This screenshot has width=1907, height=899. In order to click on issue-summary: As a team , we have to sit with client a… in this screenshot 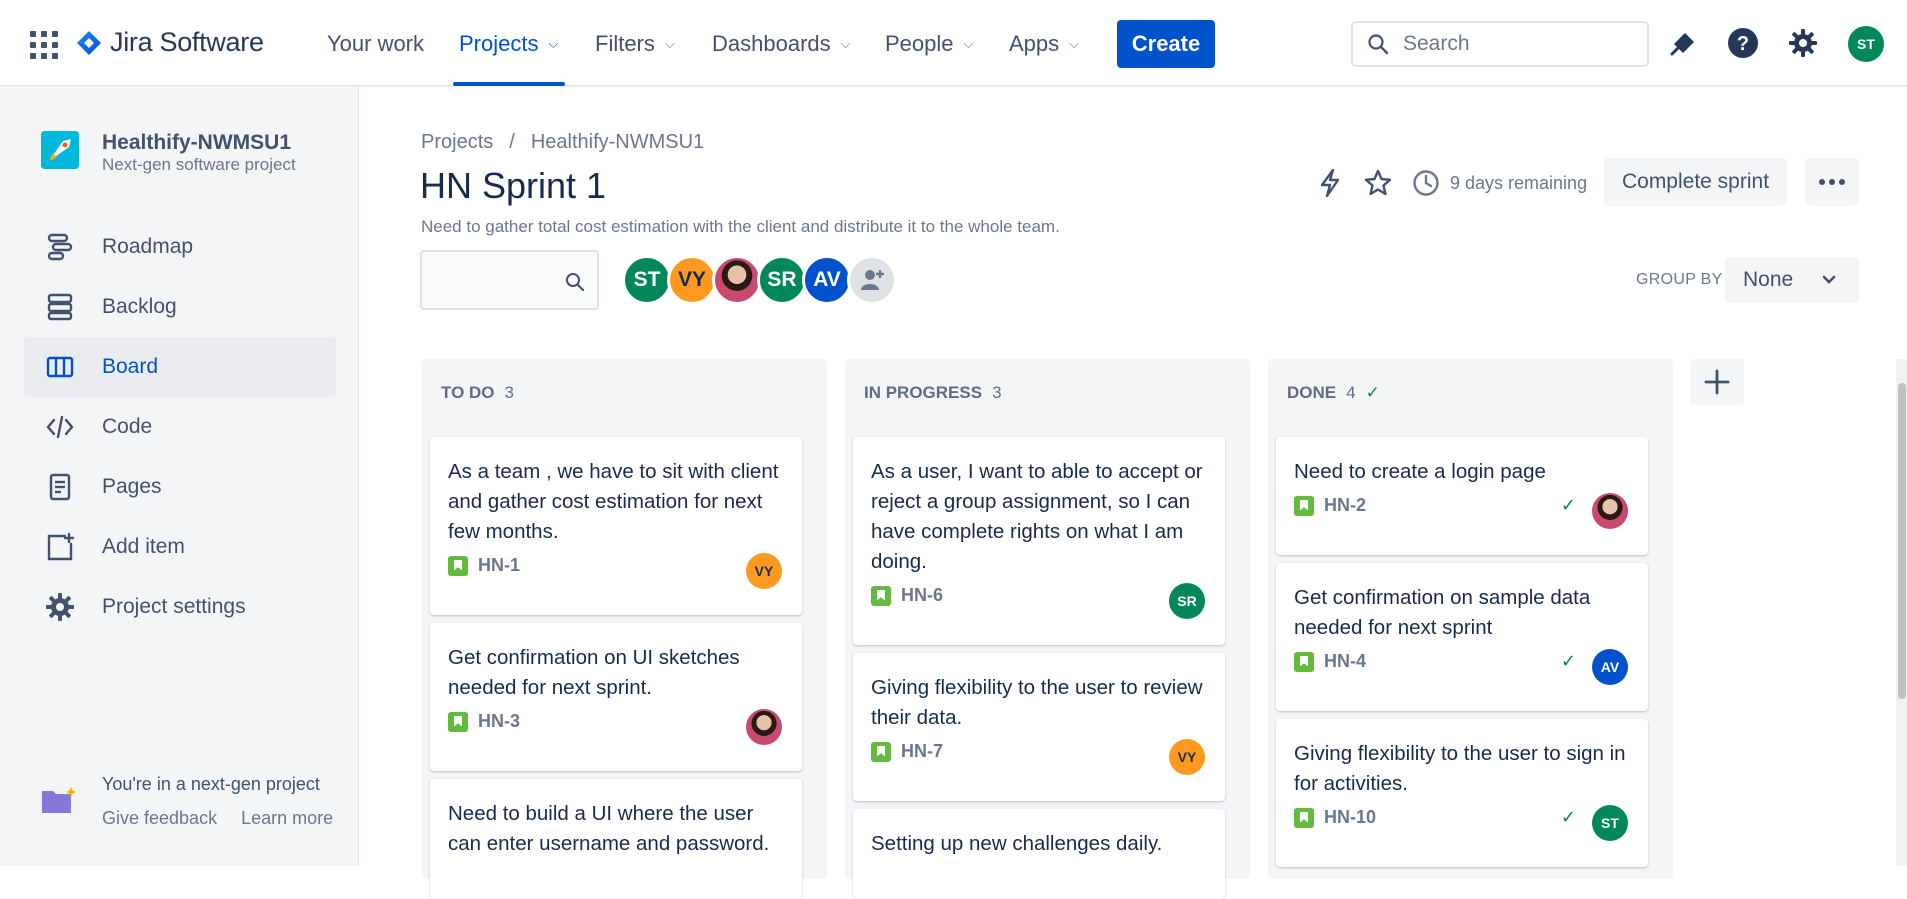, I will do `click(613, 501)`.